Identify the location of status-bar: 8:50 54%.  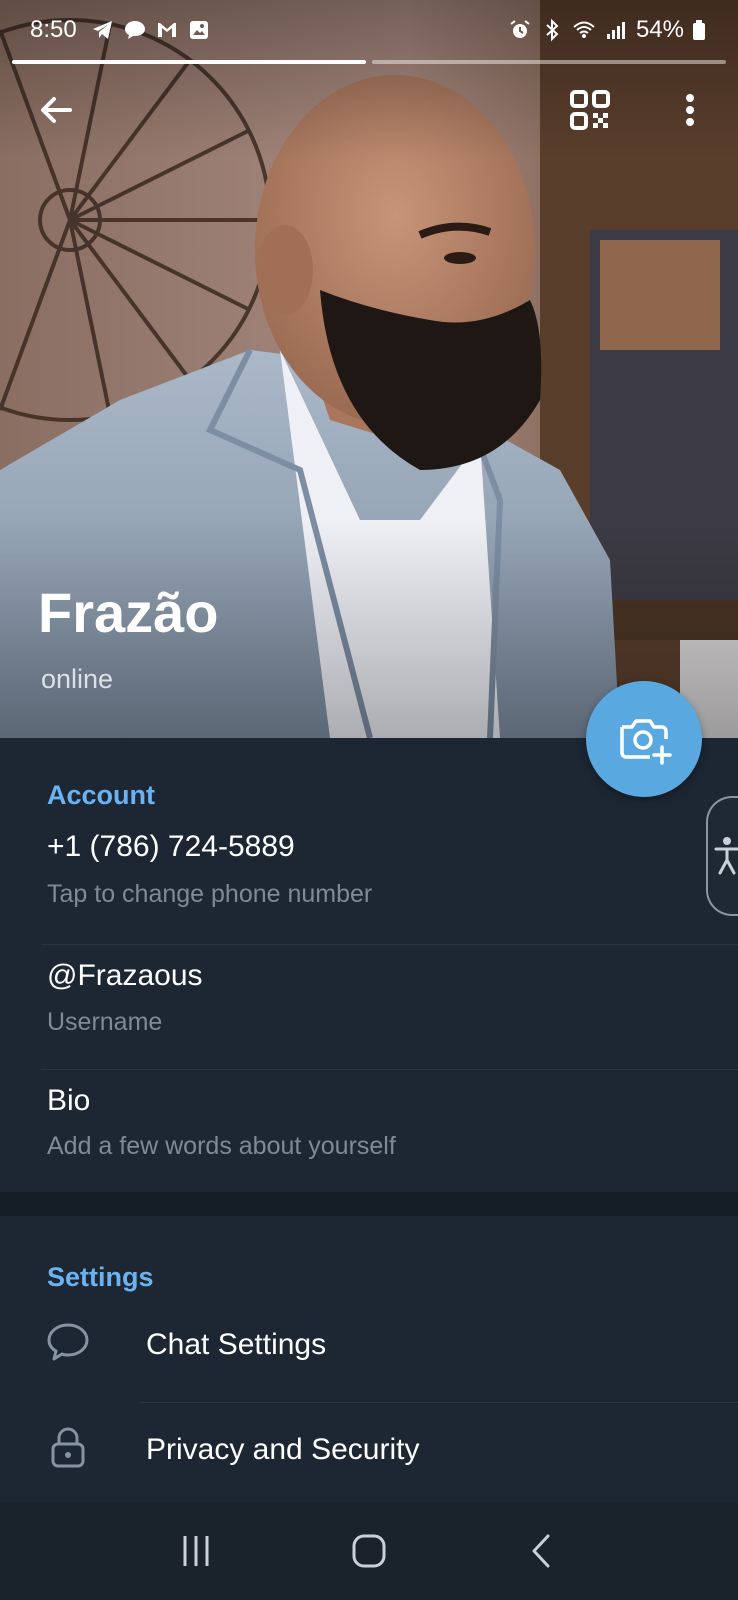
(369, 30).